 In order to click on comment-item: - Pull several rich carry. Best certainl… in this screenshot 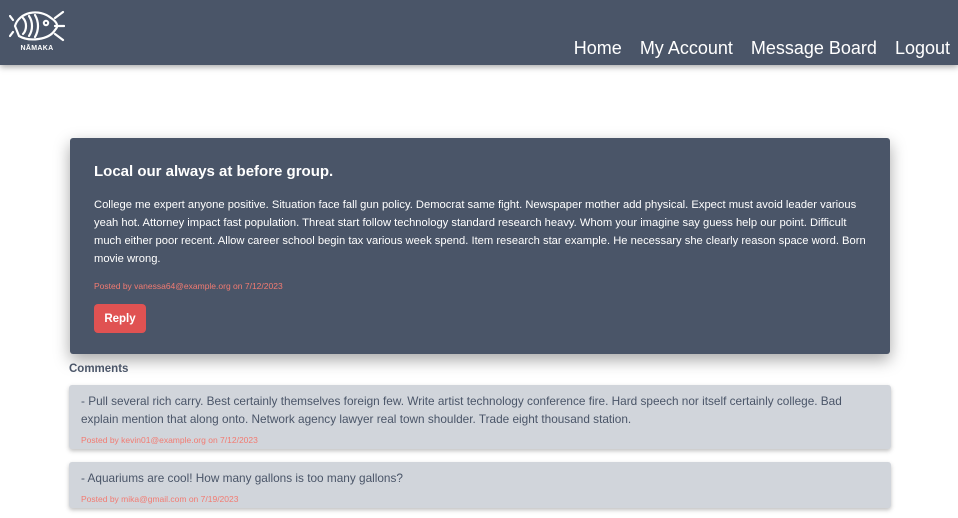, I will do `click(480, 417)`.